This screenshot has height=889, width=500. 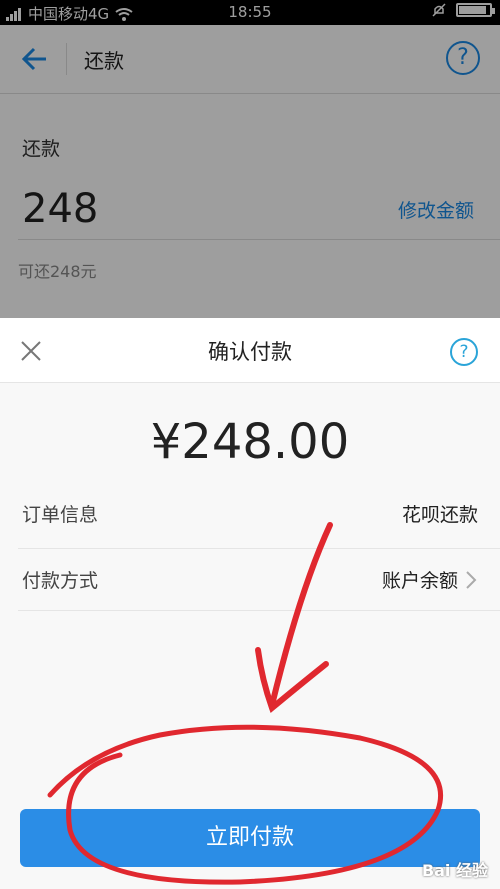 I want to click on sheet-help-icon: ?, so click(x=464, y=352).